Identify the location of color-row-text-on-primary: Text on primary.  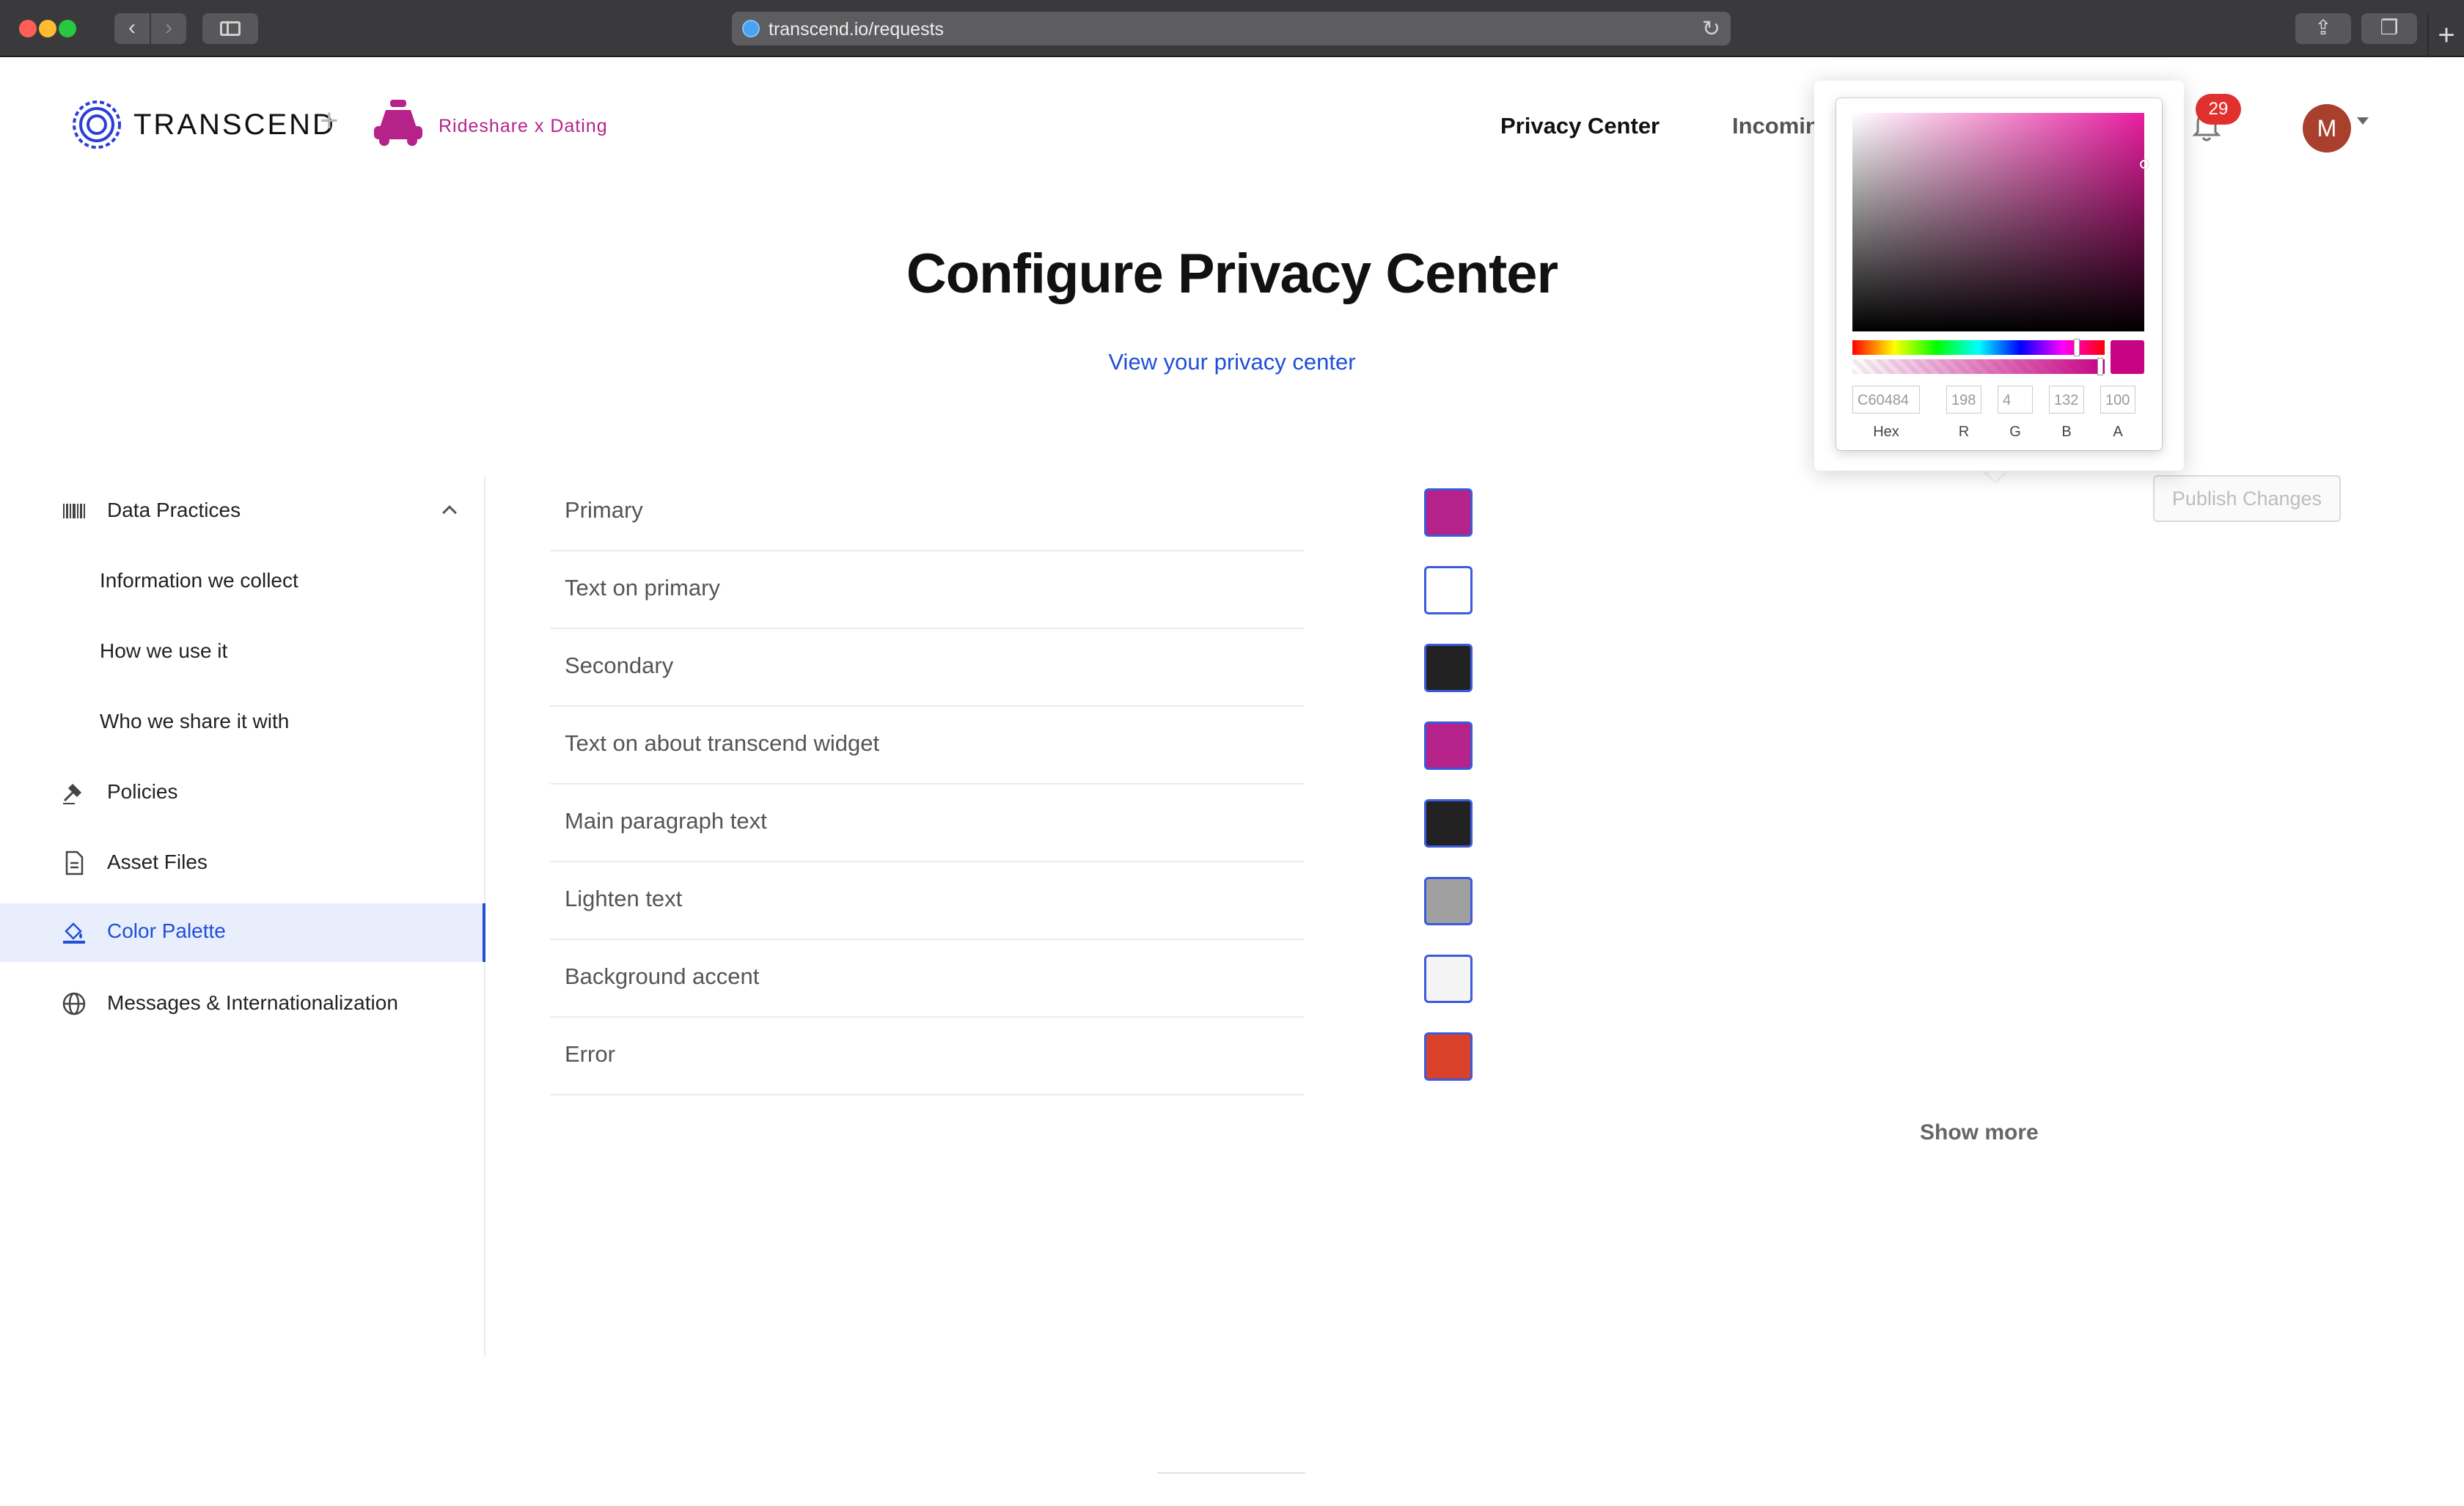
(927, 590).